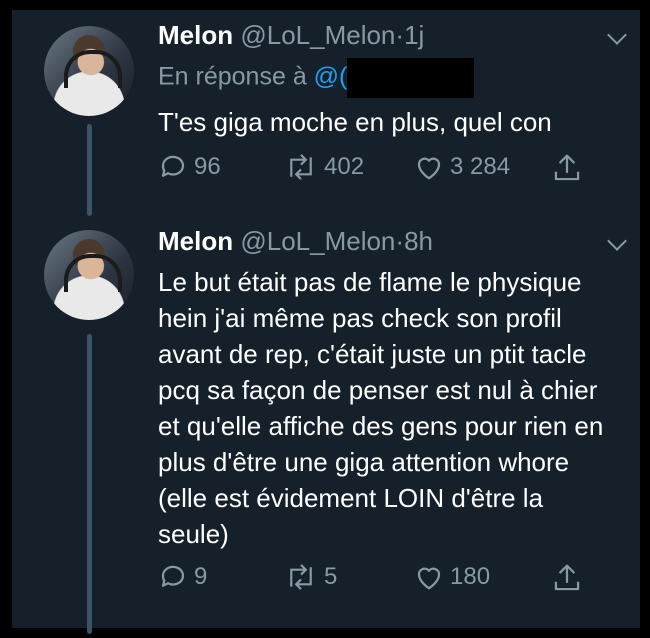 The width and height of the screenshot is (650, 638). Describe the element at coordinates (236, 76) in the screenshot. I see `reply-to-label: En réponse à` at that location.